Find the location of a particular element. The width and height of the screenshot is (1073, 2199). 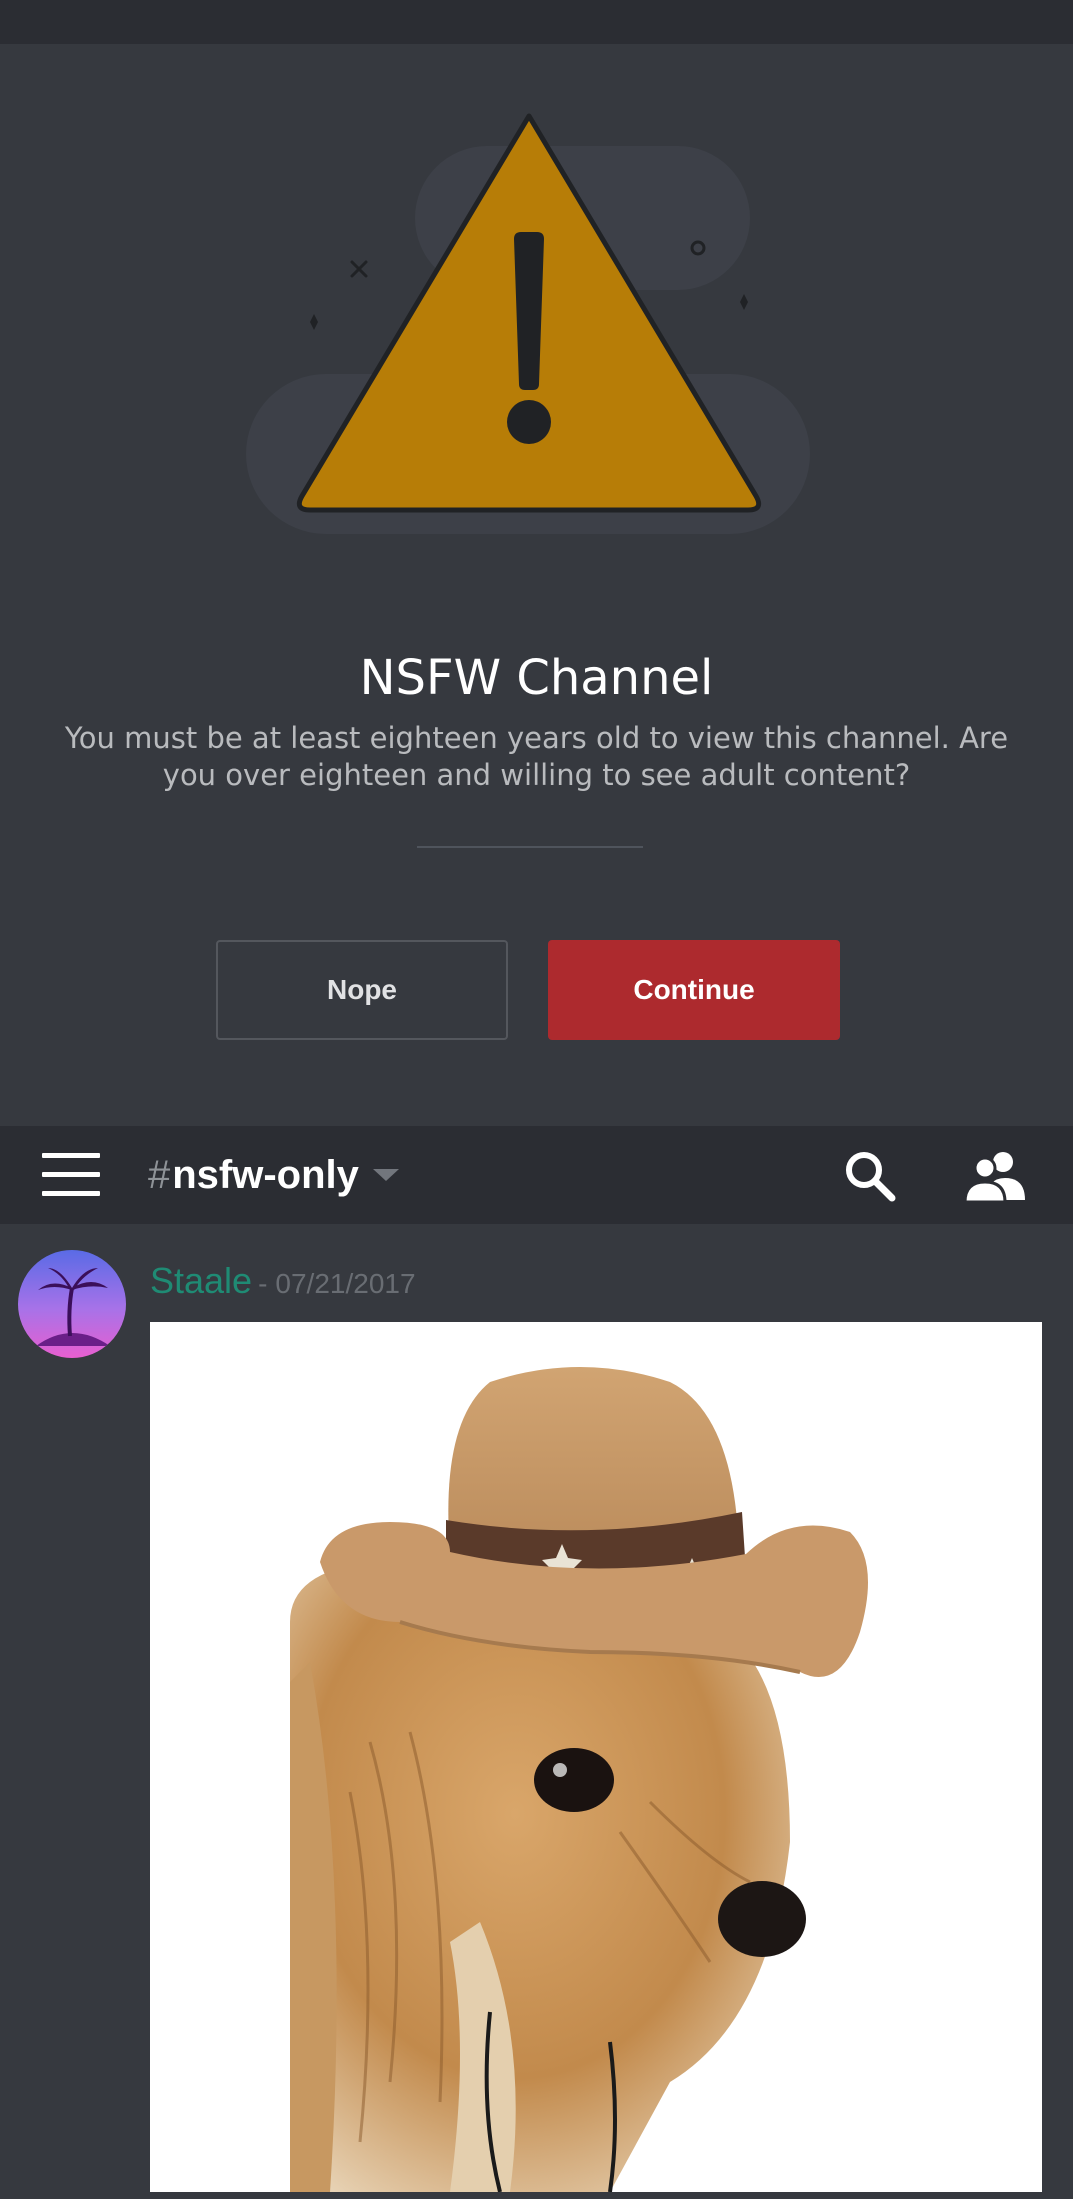

divider is located at coordinates (530, 847).